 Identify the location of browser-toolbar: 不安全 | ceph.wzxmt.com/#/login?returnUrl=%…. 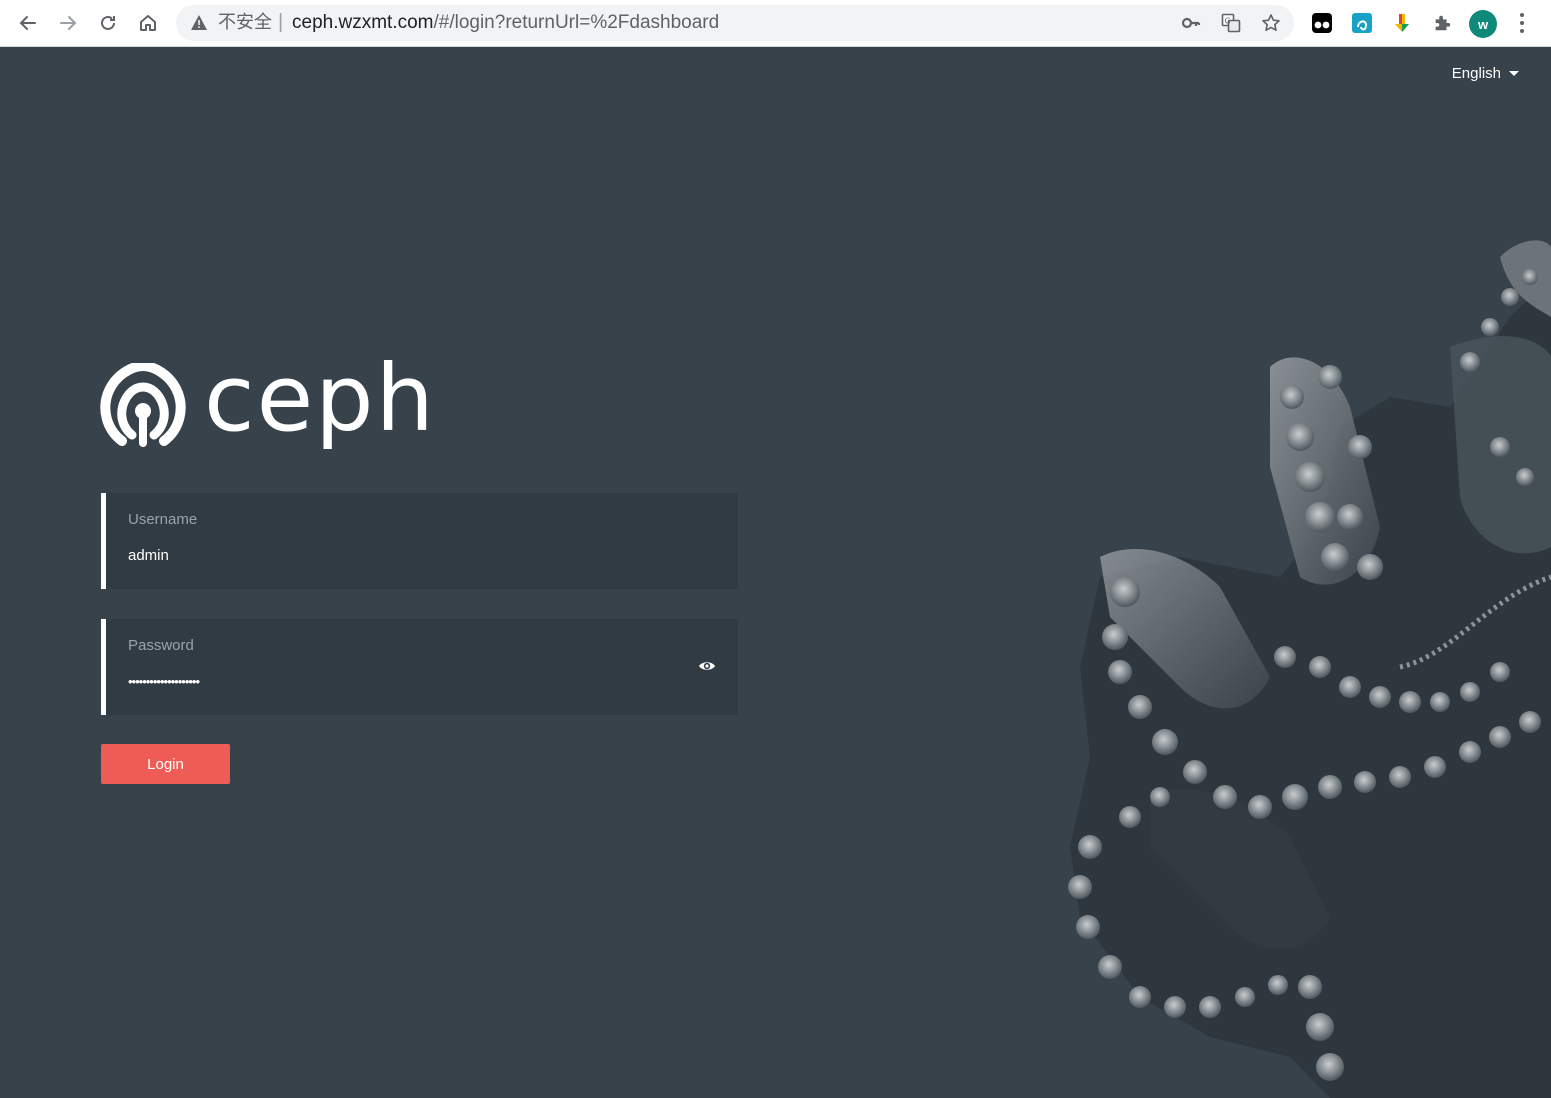
(775, 23).